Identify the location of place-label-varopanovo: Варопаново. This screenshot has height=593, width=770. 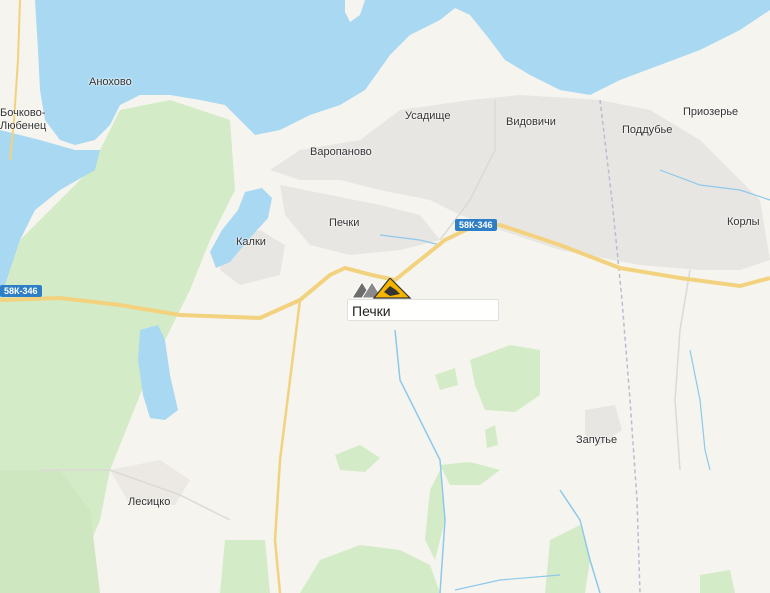
(341, 152).